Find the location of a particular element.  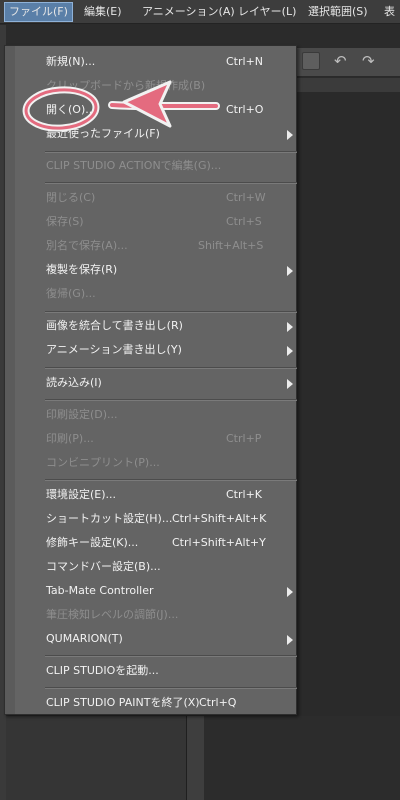

recent-files-item: 最近使ったファイル(F) is located at coordinates (155, 134).